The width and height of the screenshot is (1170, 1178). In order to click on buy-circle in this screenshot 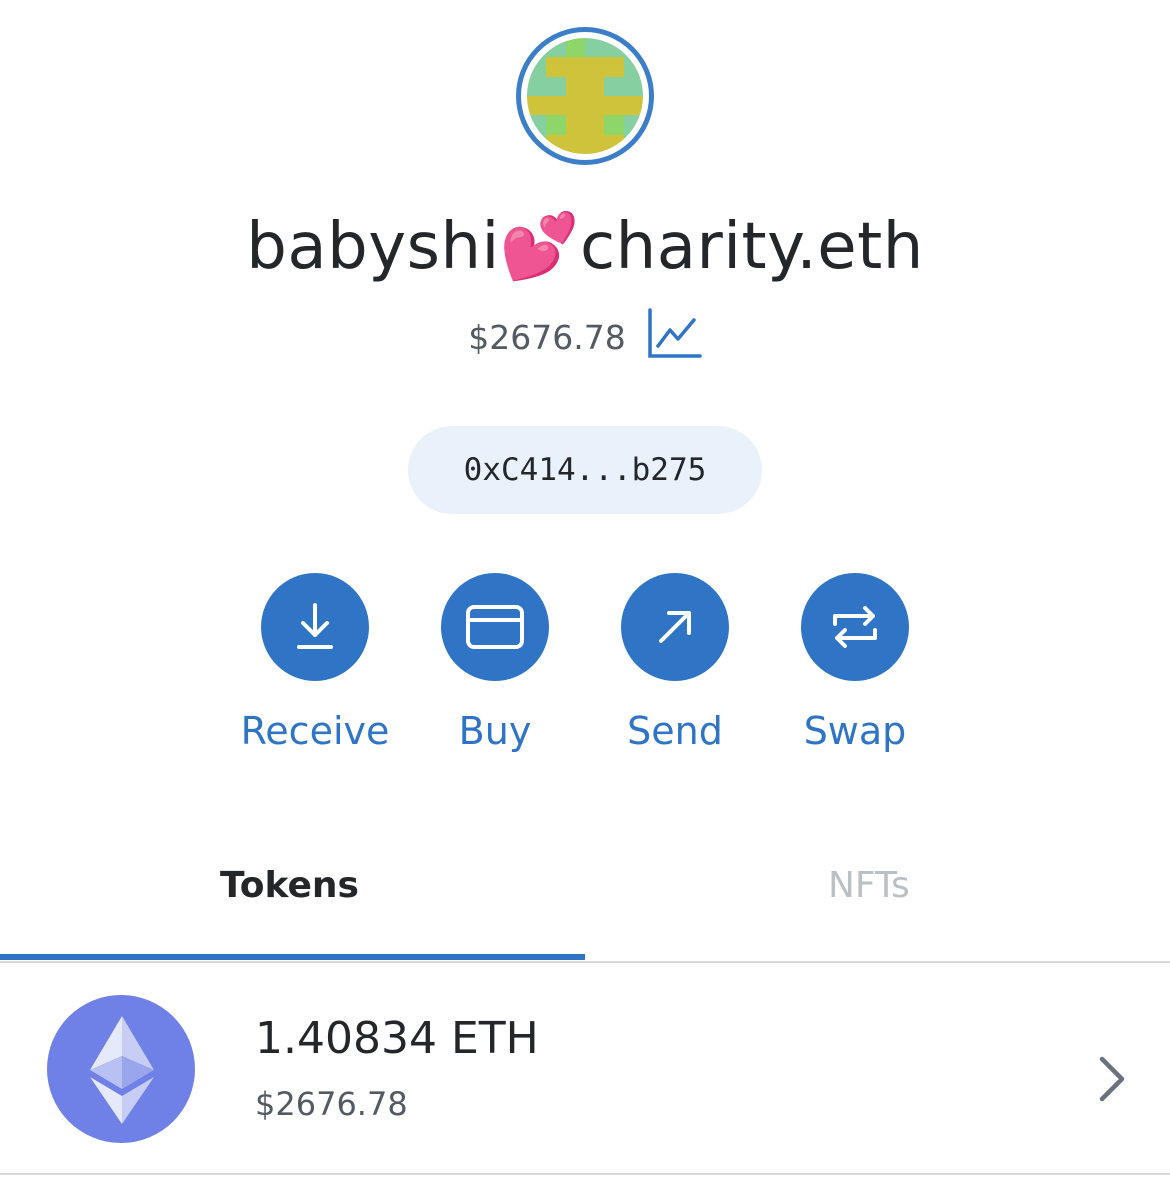, I will do `click(495, 627)`.